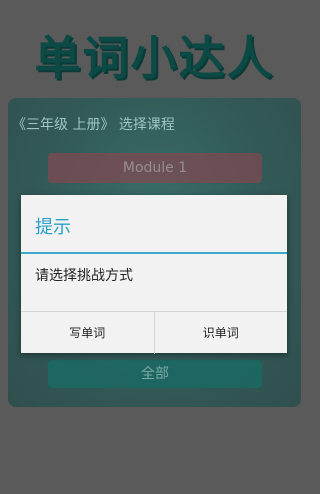  I want to click on panel-title: 《三年级 上册》 选择课程, so click(93, 125).